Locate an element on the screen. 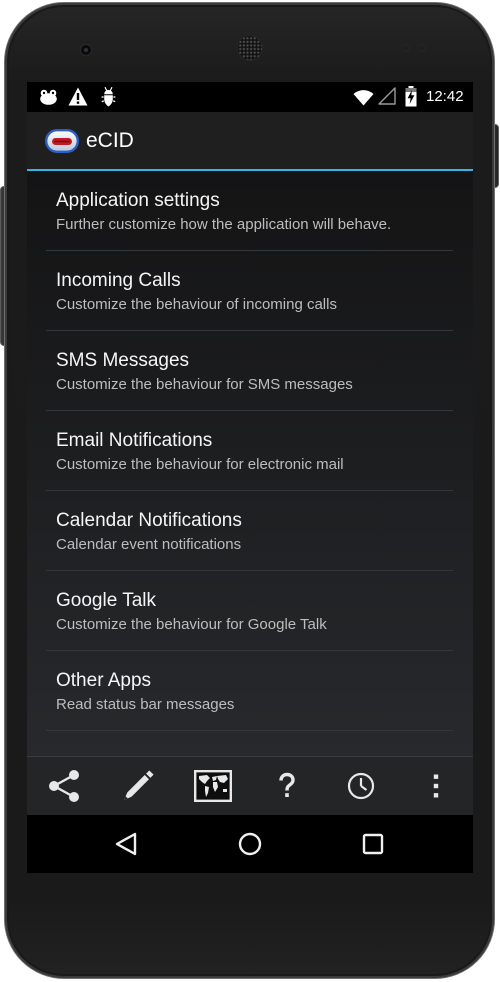 The image size is (500, 982). home-icon is located at coordinates (250, 844).